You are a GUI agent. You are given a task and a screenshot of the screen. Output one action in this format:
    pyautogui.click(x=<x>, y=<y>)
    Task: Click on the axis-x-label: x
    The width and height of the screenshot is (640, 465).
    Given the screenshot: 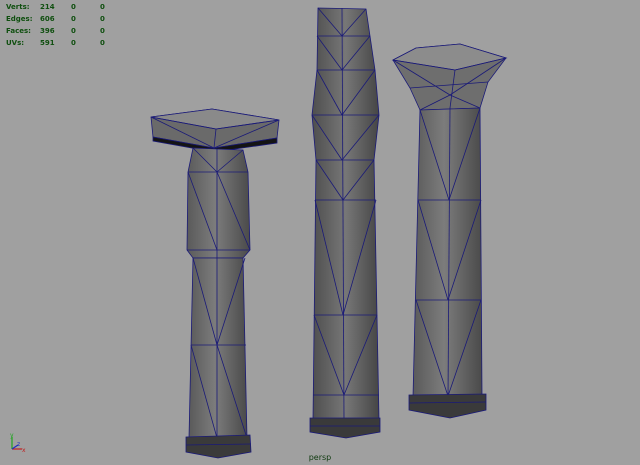 What is the action you would take?
    pyautogui.click(x=24, y=450)
    